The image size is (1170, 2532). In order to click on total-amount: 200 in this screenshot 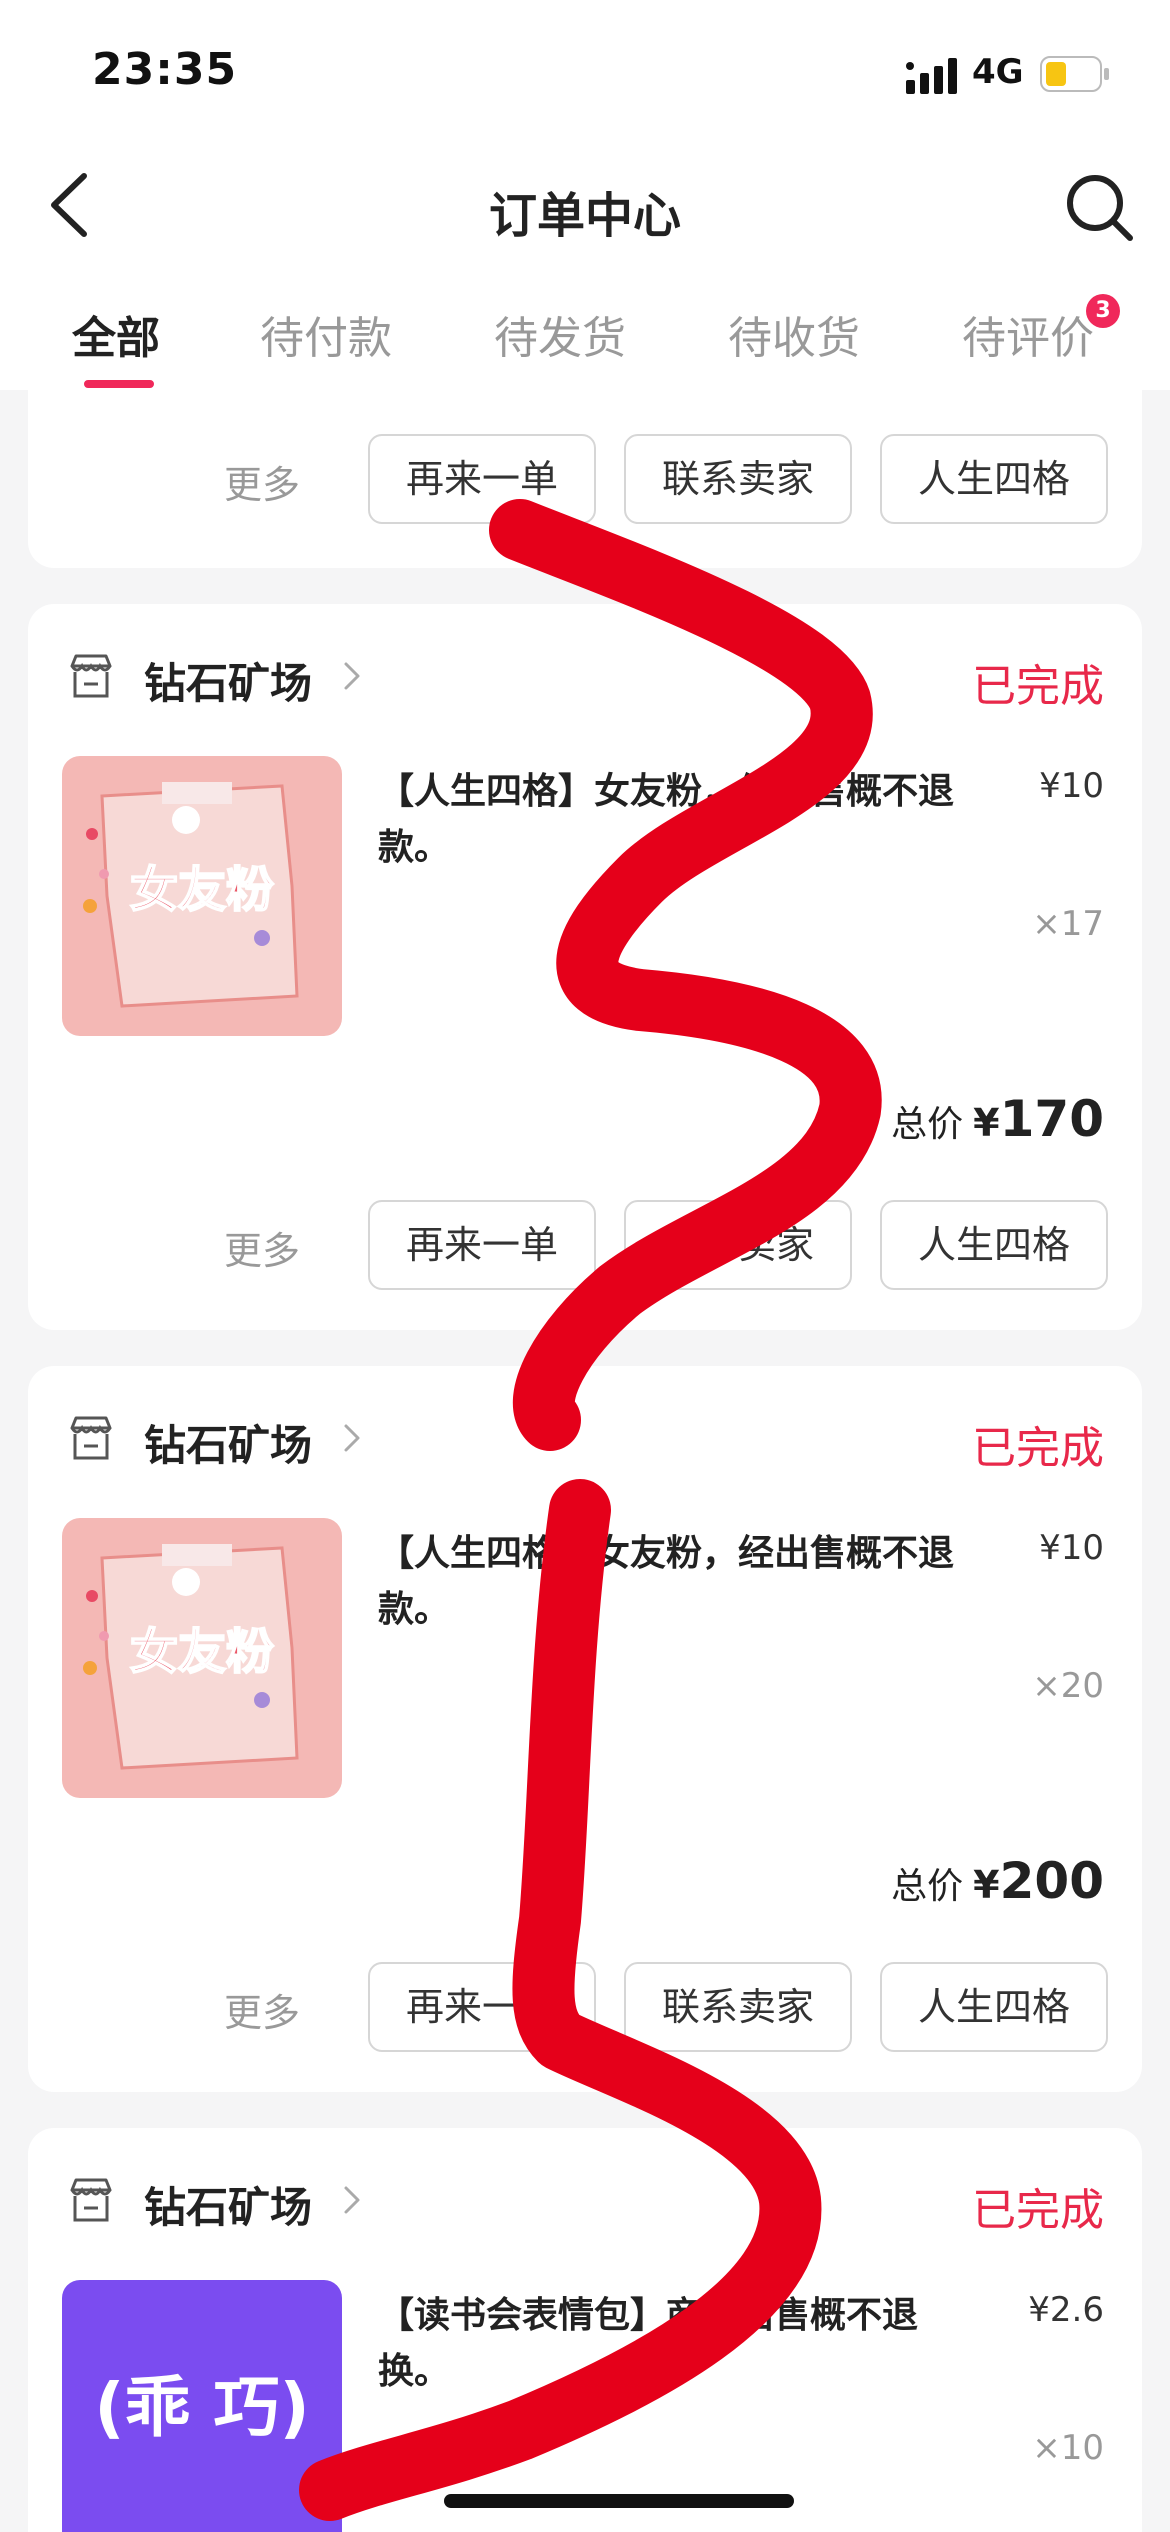, I will do `click(1051, 1881)`.